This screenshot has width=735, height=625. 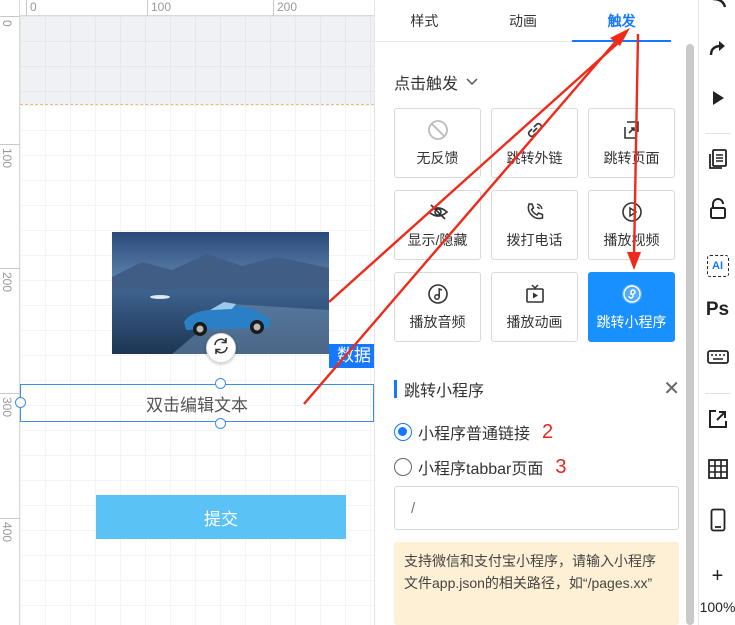 I want to click on toolbar-divider, so click(x=717, y=133).